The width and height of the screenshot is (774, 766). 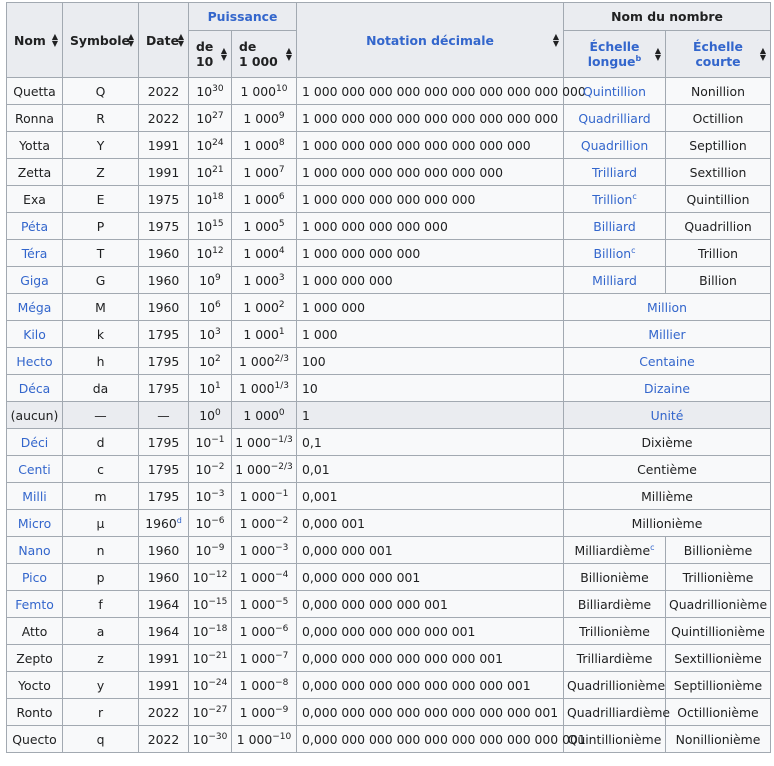 What do you see at coordinates (264, 685) in the screenshot?
I see `power-1000-cell: 1 000−8` at bounding box center [264, 685].